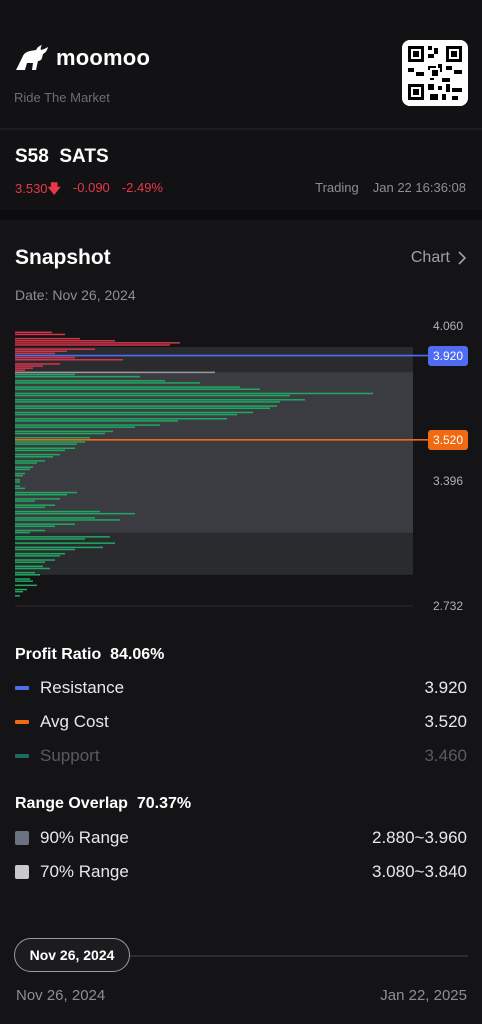 The height and width of the screenshot is (1024, 482). Describe the element at coordinates (298, 956) in the screenshot. I see `timeline-track` at that location.